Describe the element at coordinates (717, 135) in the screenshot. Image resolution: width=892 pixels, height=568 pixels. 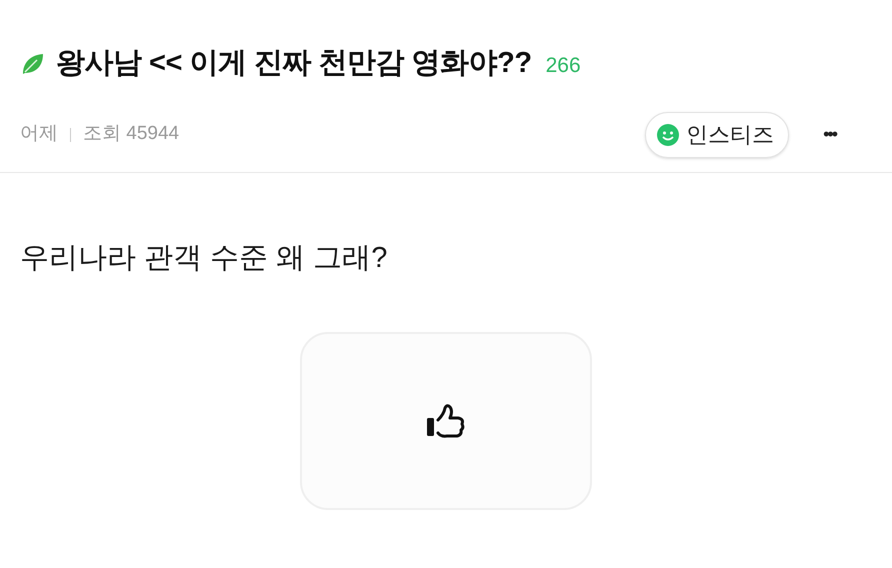
I see `board-chip: 인스티즈` at that location.